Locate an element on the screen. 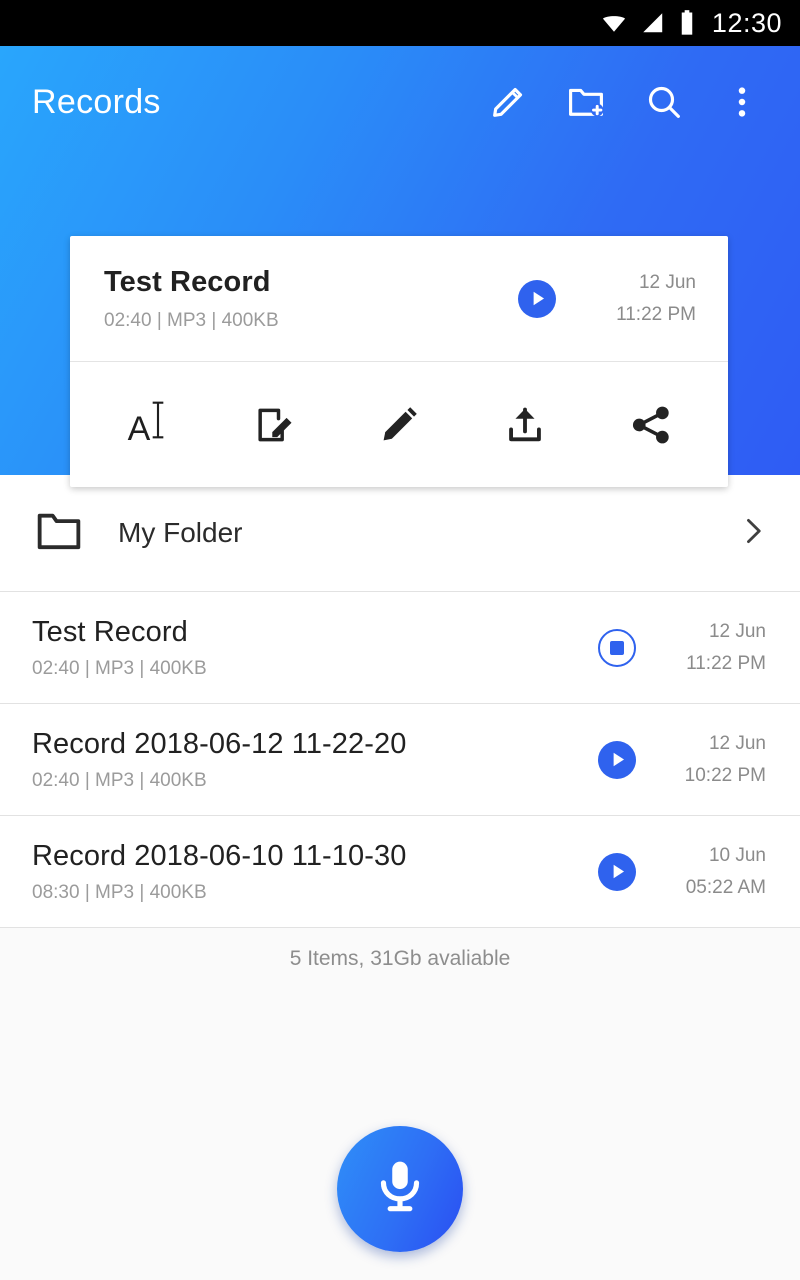  record-title: Record 2018-06-10 11-10-30 is located at coordinates (219, 855).